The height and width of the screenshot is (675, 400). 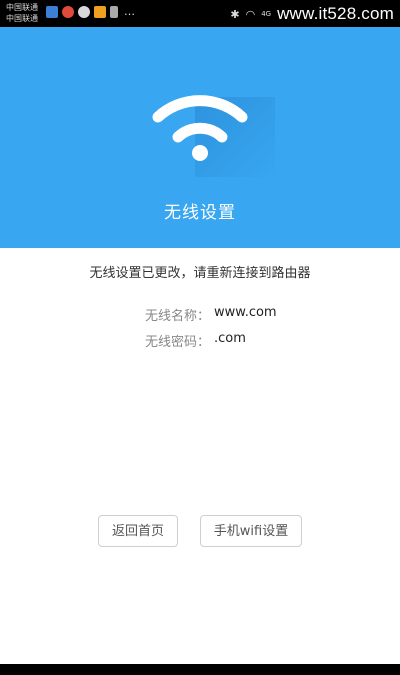 What do you see at coordinates (200, 669) in the screenshot?
I see `navigation-bar` at bounding box center [200, 669].